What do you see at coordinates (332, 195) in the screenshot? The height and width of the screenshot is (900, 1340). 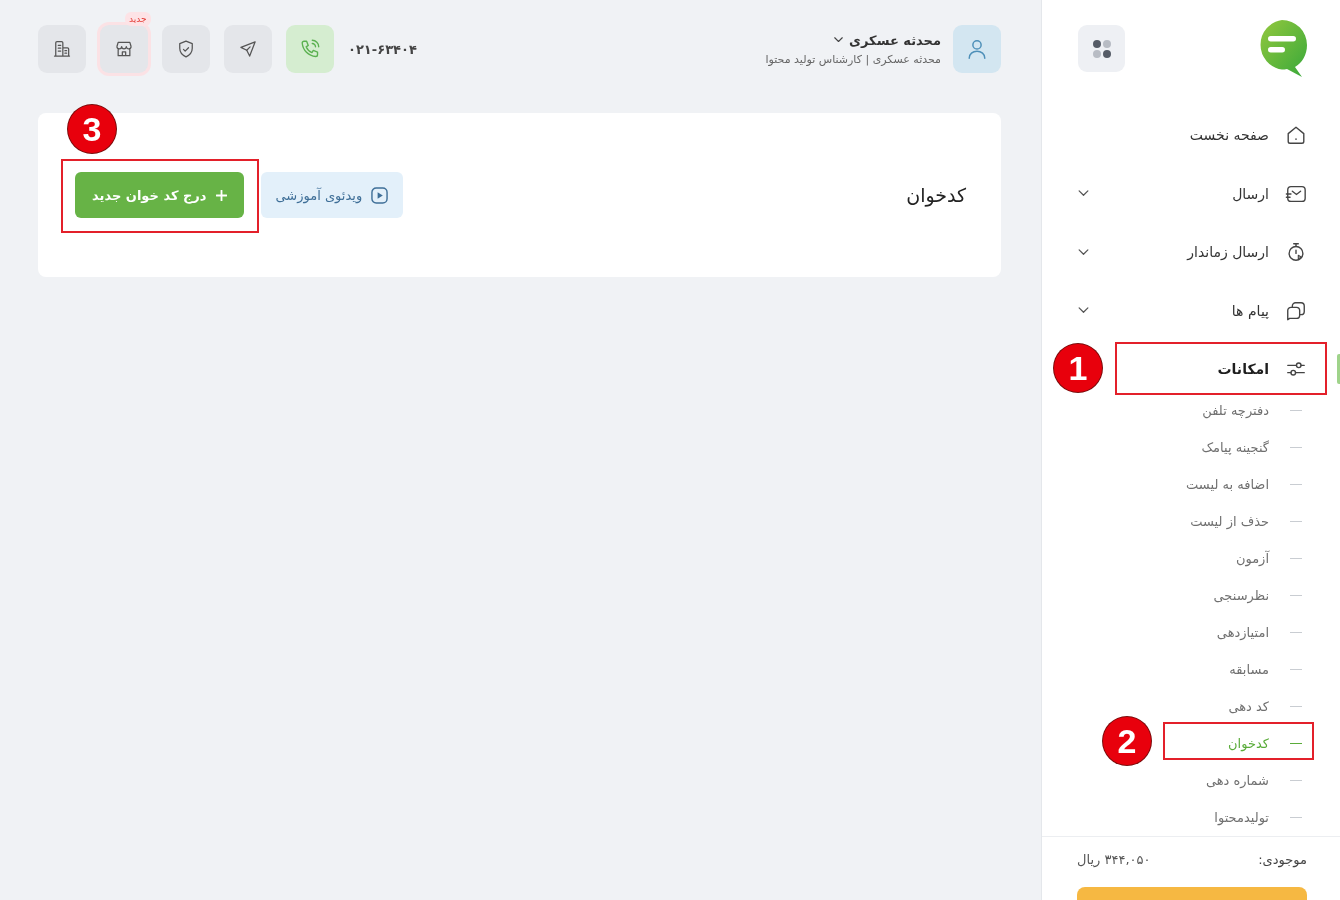 I see `video-tutorial-button: ویدئوی آموزشی` at bounding box center [332, 195].